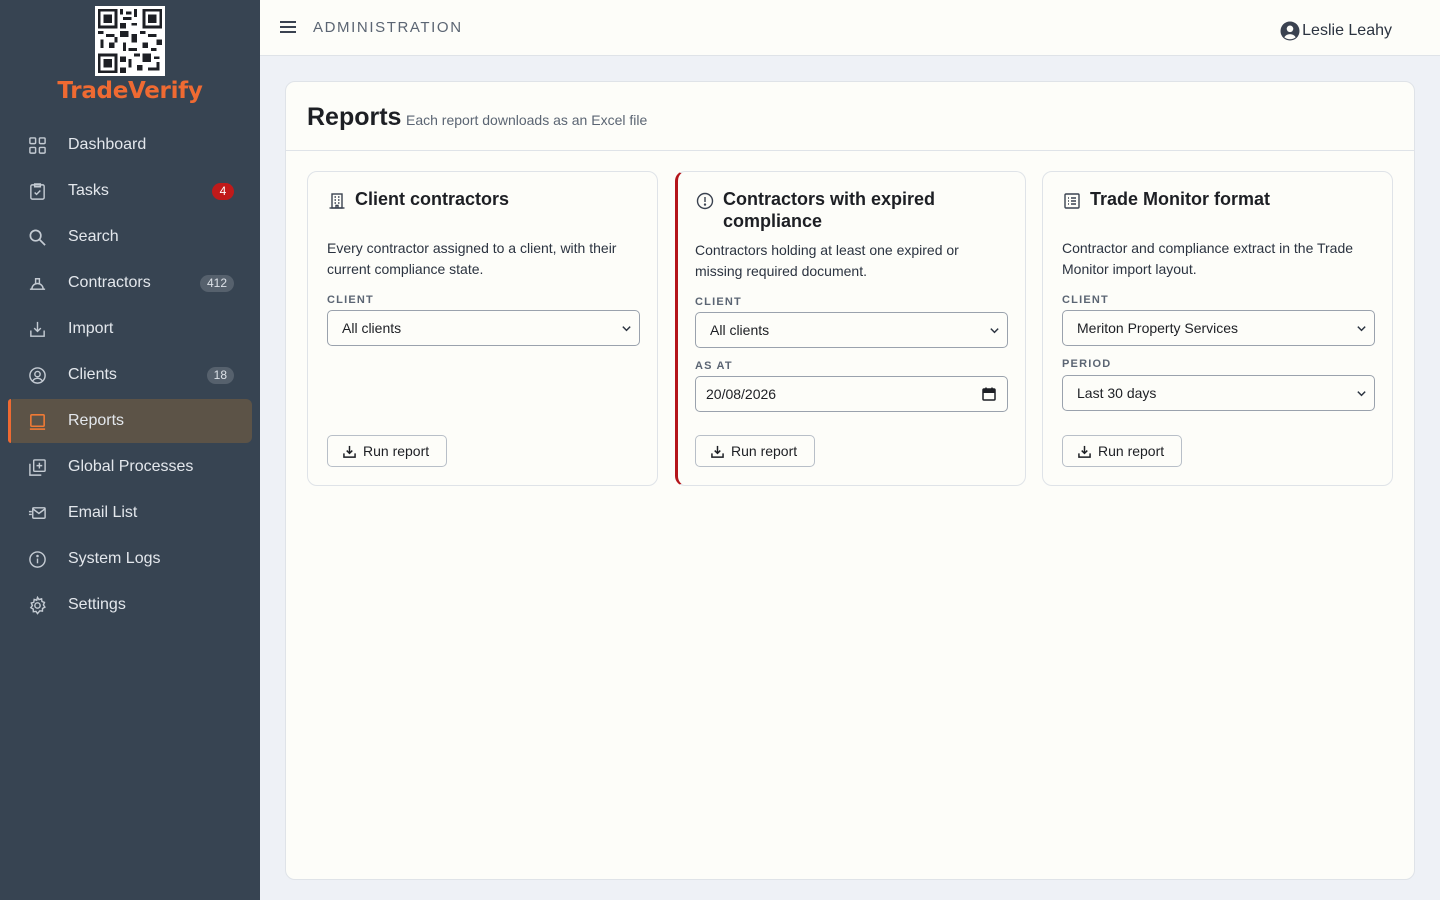 The width and height of the screenshot is (1440, 900). What do you see at coordinates (37, 467) in the screenshot?
I see `add-stack-icon` at bounding box center [37, 467].